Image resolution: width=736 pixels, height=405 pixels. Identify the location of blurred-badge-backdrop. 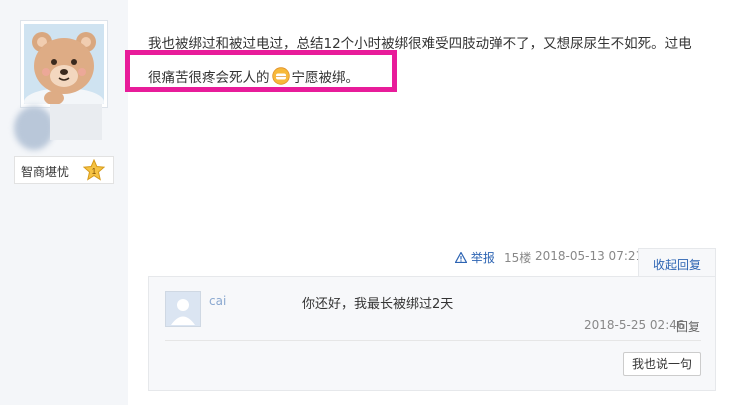
(76, 122).